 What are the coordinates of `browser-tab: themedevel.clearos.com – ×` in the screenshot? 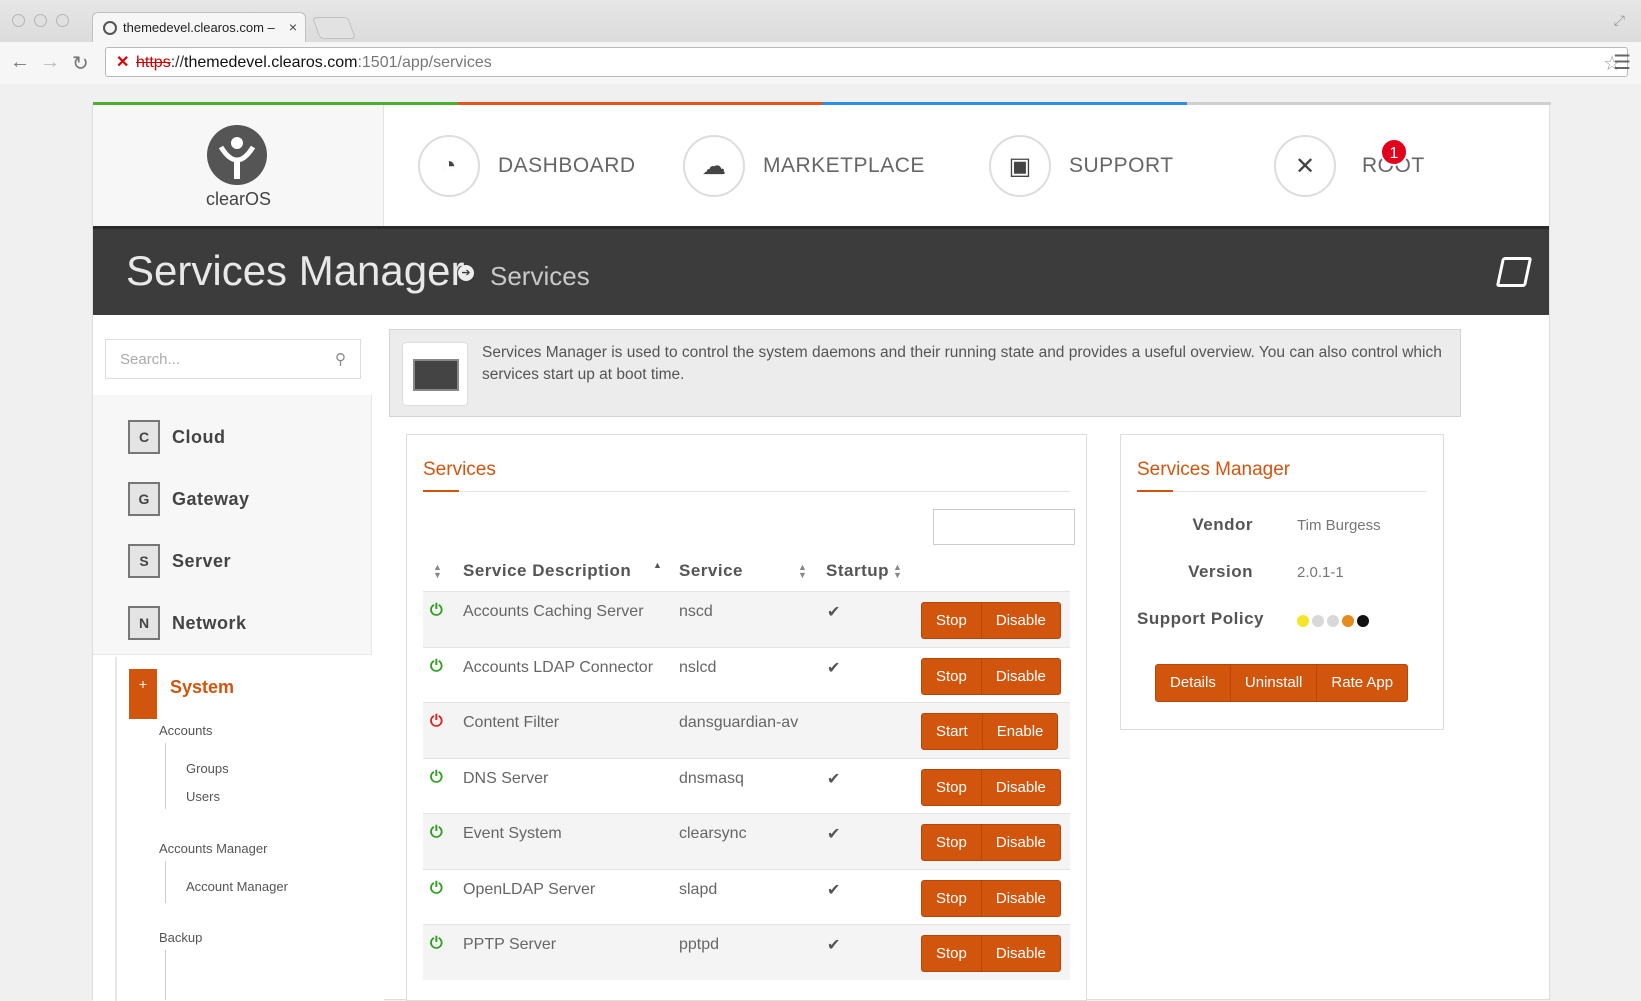 It's located at (199, 27).